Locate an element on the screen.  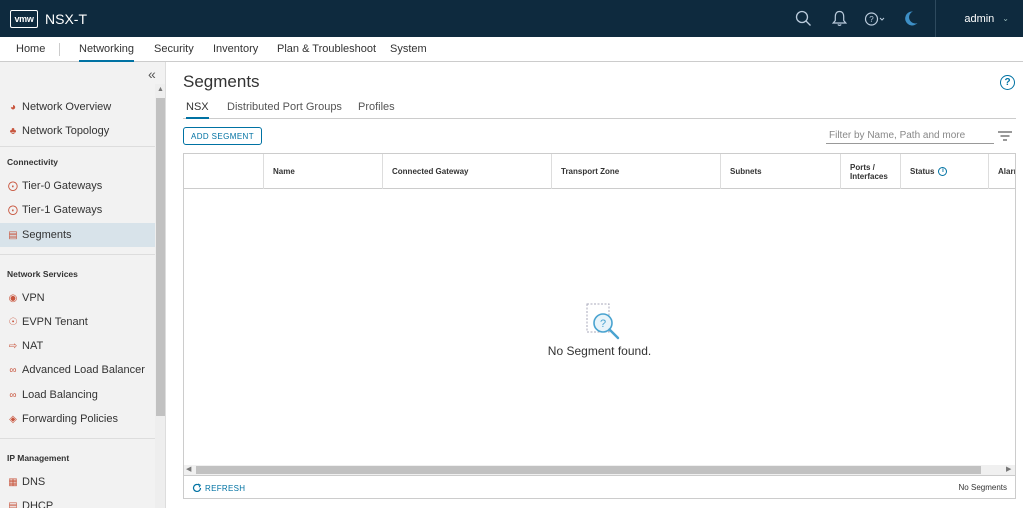
sidebar-scrollbar: ▲ is located at coordinates (160, 296).